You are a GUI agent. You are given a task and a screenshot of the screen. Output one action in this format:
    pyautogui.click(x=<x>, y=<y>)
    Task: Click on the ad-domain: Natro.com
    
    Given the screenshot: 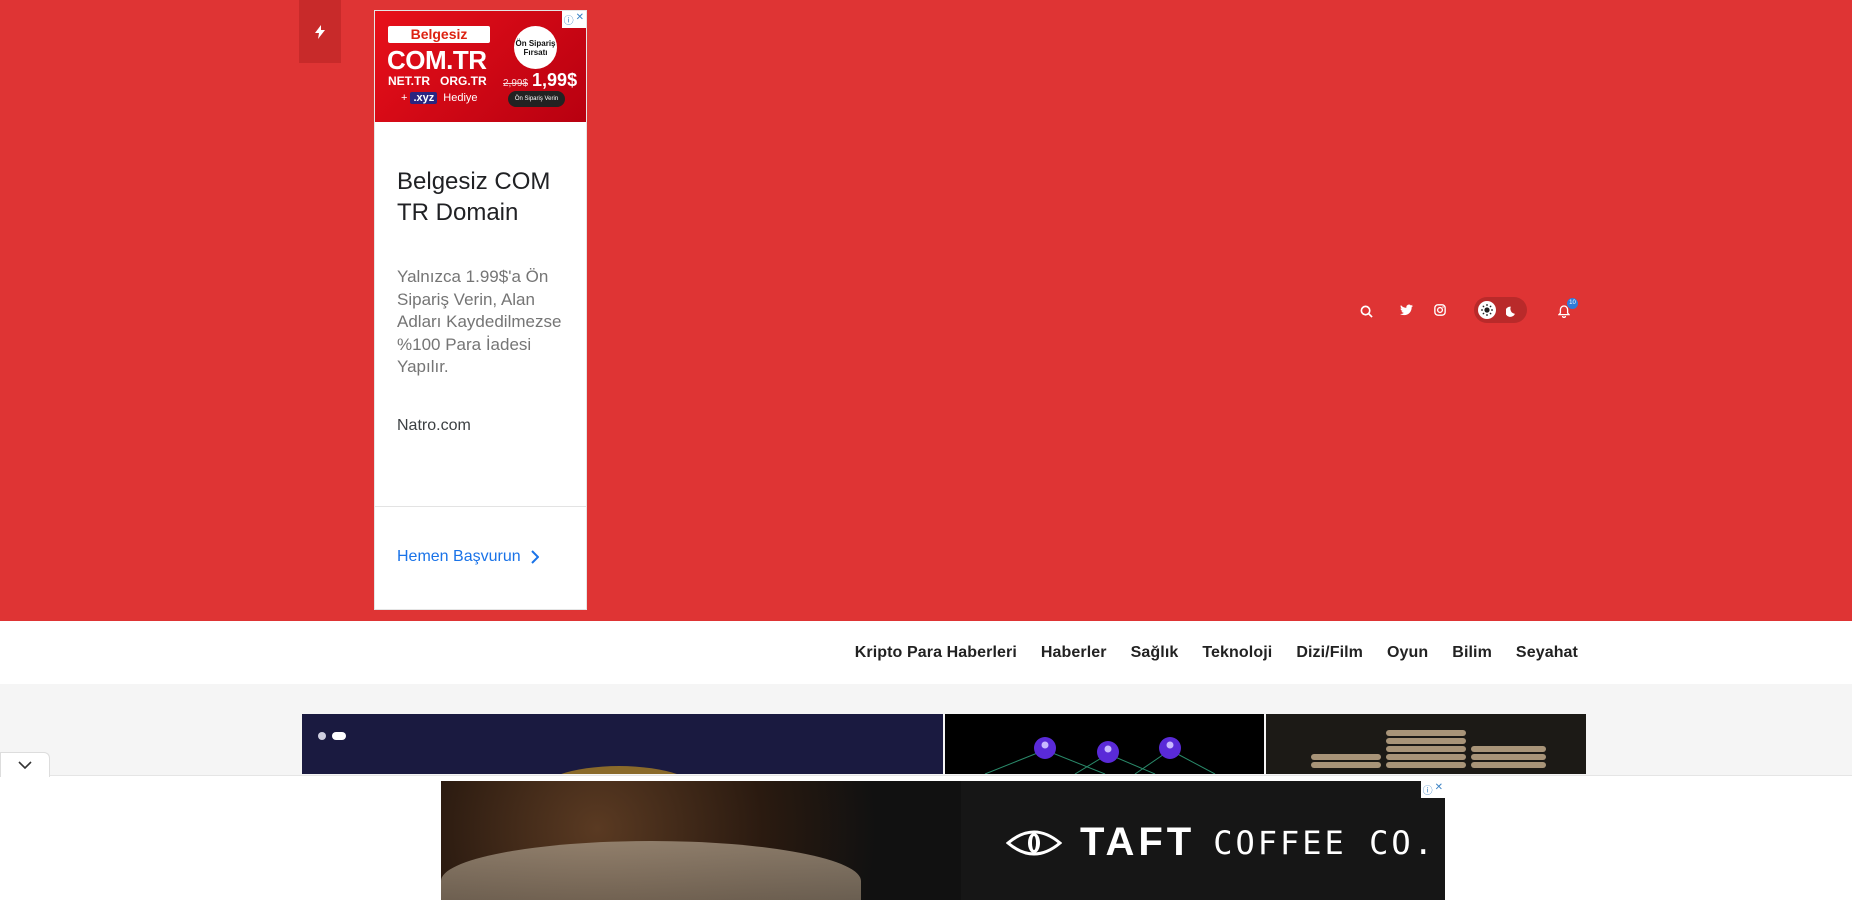 What is the action you would take?
    pyautogui.click(x=491, y=426)
    